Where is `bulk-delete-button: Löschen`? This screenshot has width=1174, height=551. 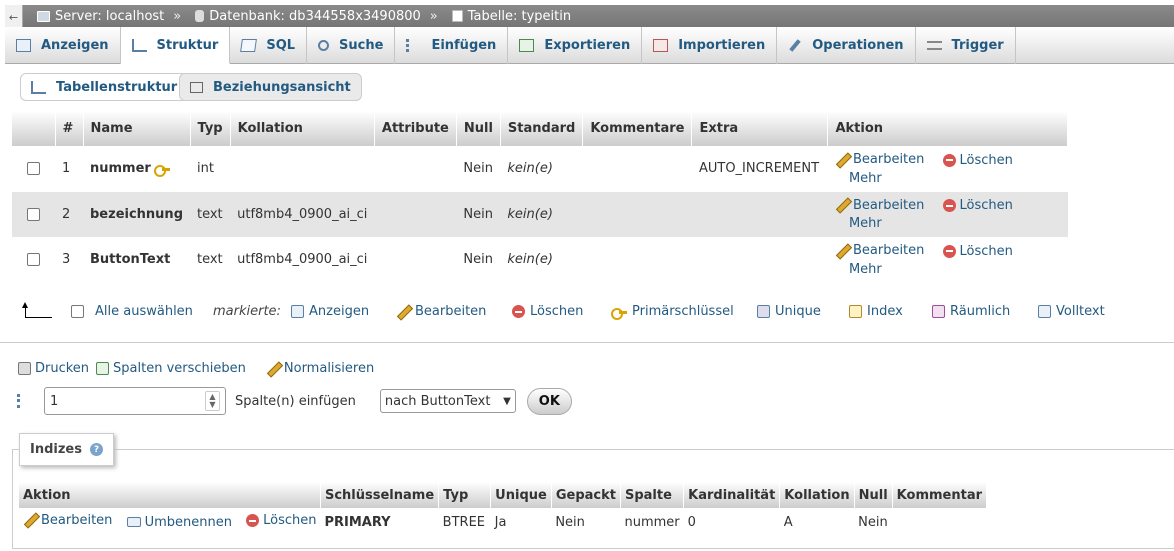 bulk-delete-button: Löschen is located at coordinates (547, 311).